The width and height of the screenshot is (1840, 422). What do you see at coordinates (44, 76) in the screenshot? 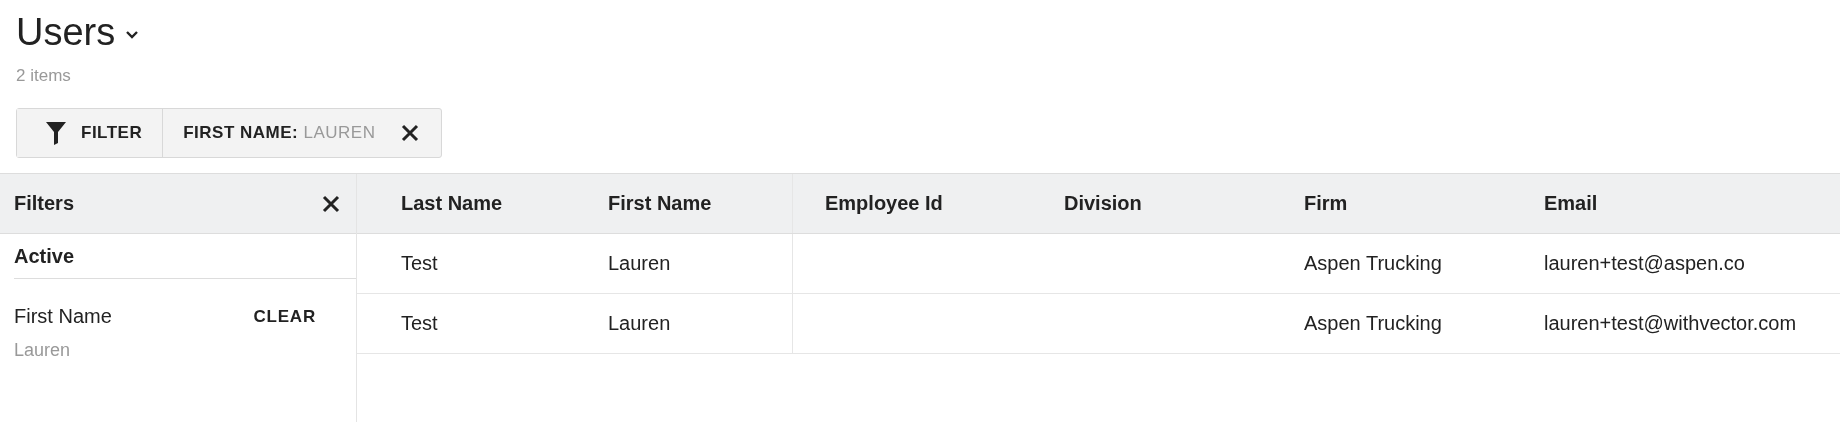
I see `item-count: 2 items` at bounding box center [44, 76].